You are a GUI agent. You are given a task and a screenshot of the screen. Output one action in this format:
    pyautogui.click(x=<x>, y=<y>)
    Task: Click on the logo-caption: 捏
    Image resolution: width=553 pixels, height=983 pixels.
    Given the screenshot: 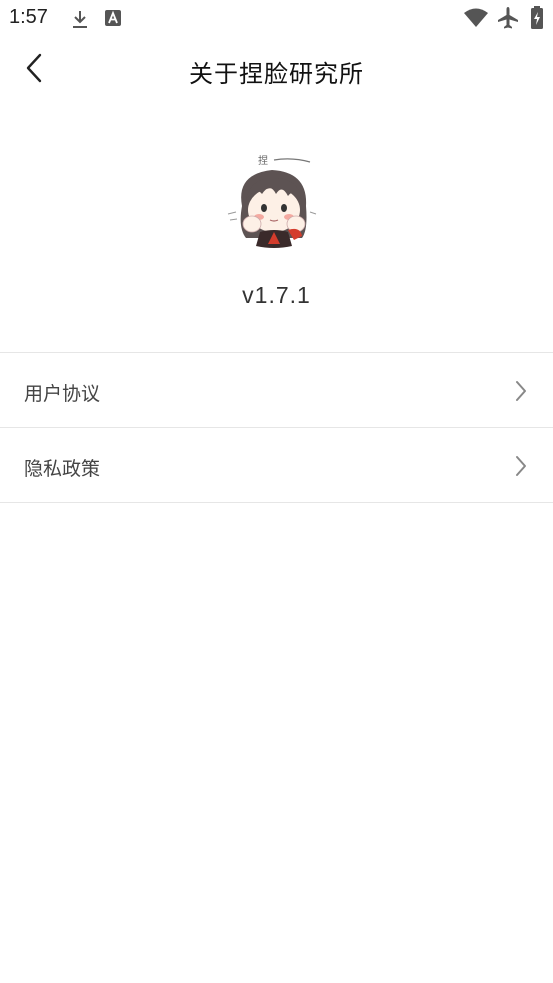 What is the action you would take?
    pyautogui.click(x=263, y=160)
    